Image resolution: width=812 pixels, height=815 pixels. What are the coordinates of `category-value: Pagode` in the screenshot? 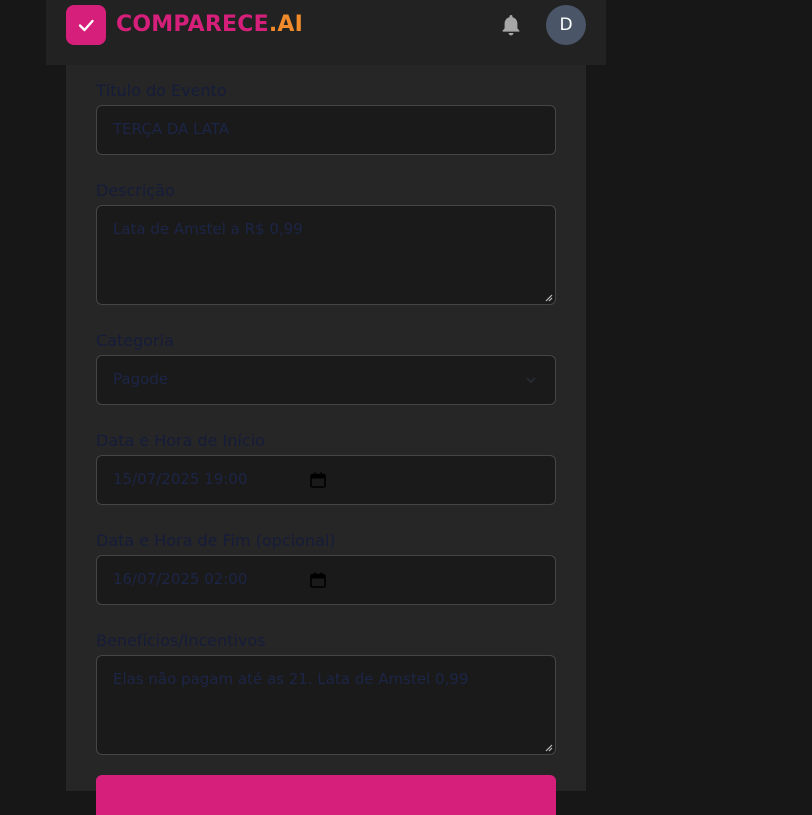 It's located at (141, 379).